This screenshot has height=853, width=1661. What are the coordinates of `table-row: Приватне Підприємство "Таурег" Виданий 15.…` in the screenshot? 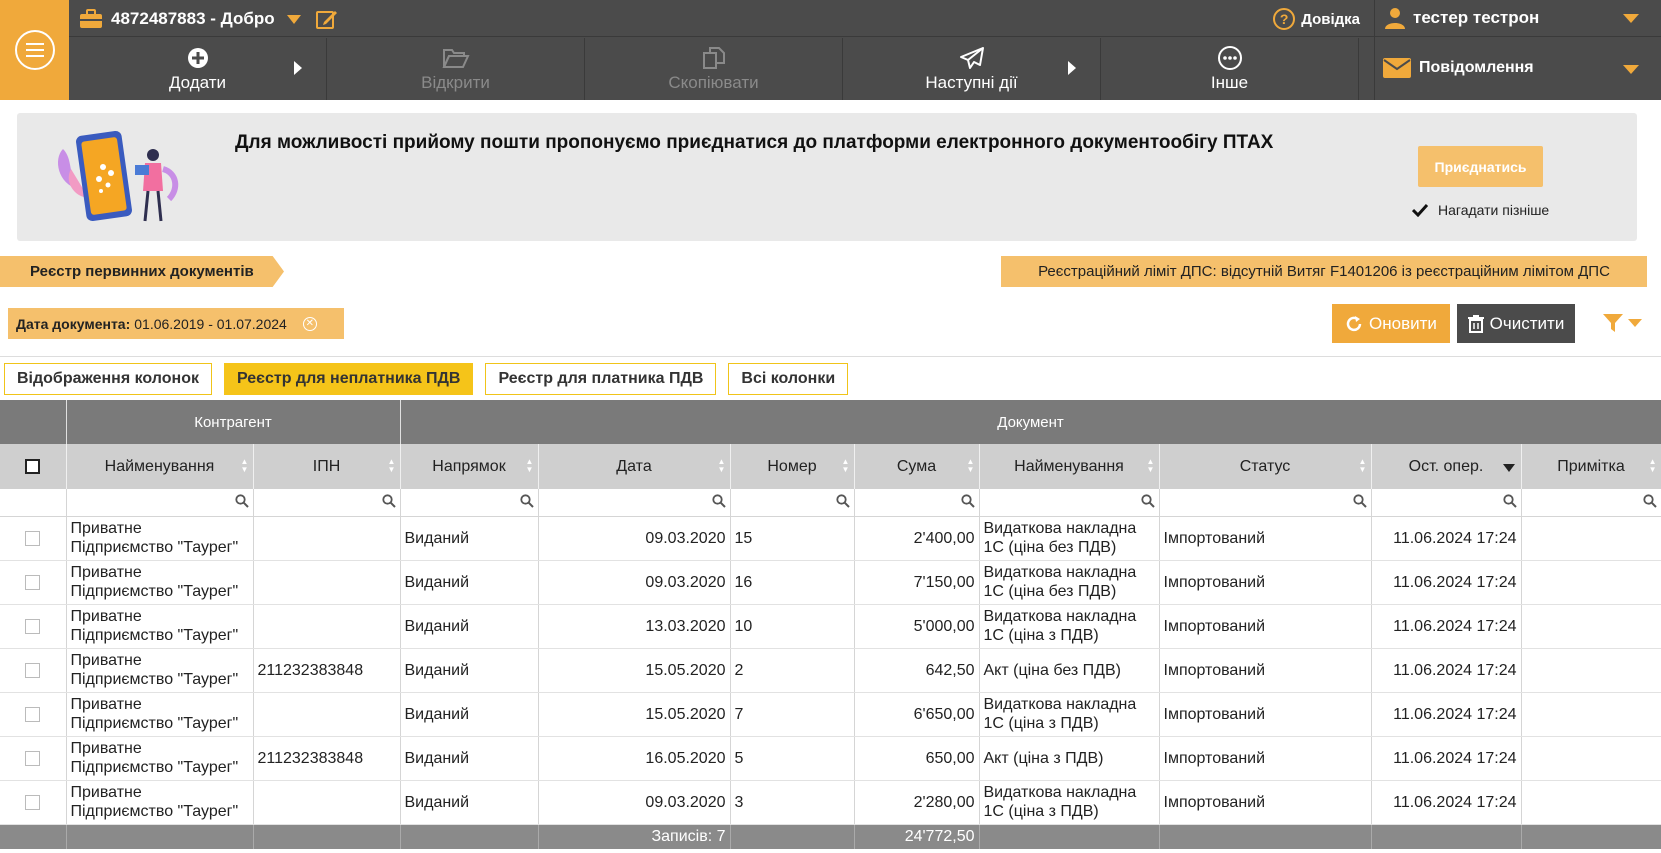 It's located at (830, 714).